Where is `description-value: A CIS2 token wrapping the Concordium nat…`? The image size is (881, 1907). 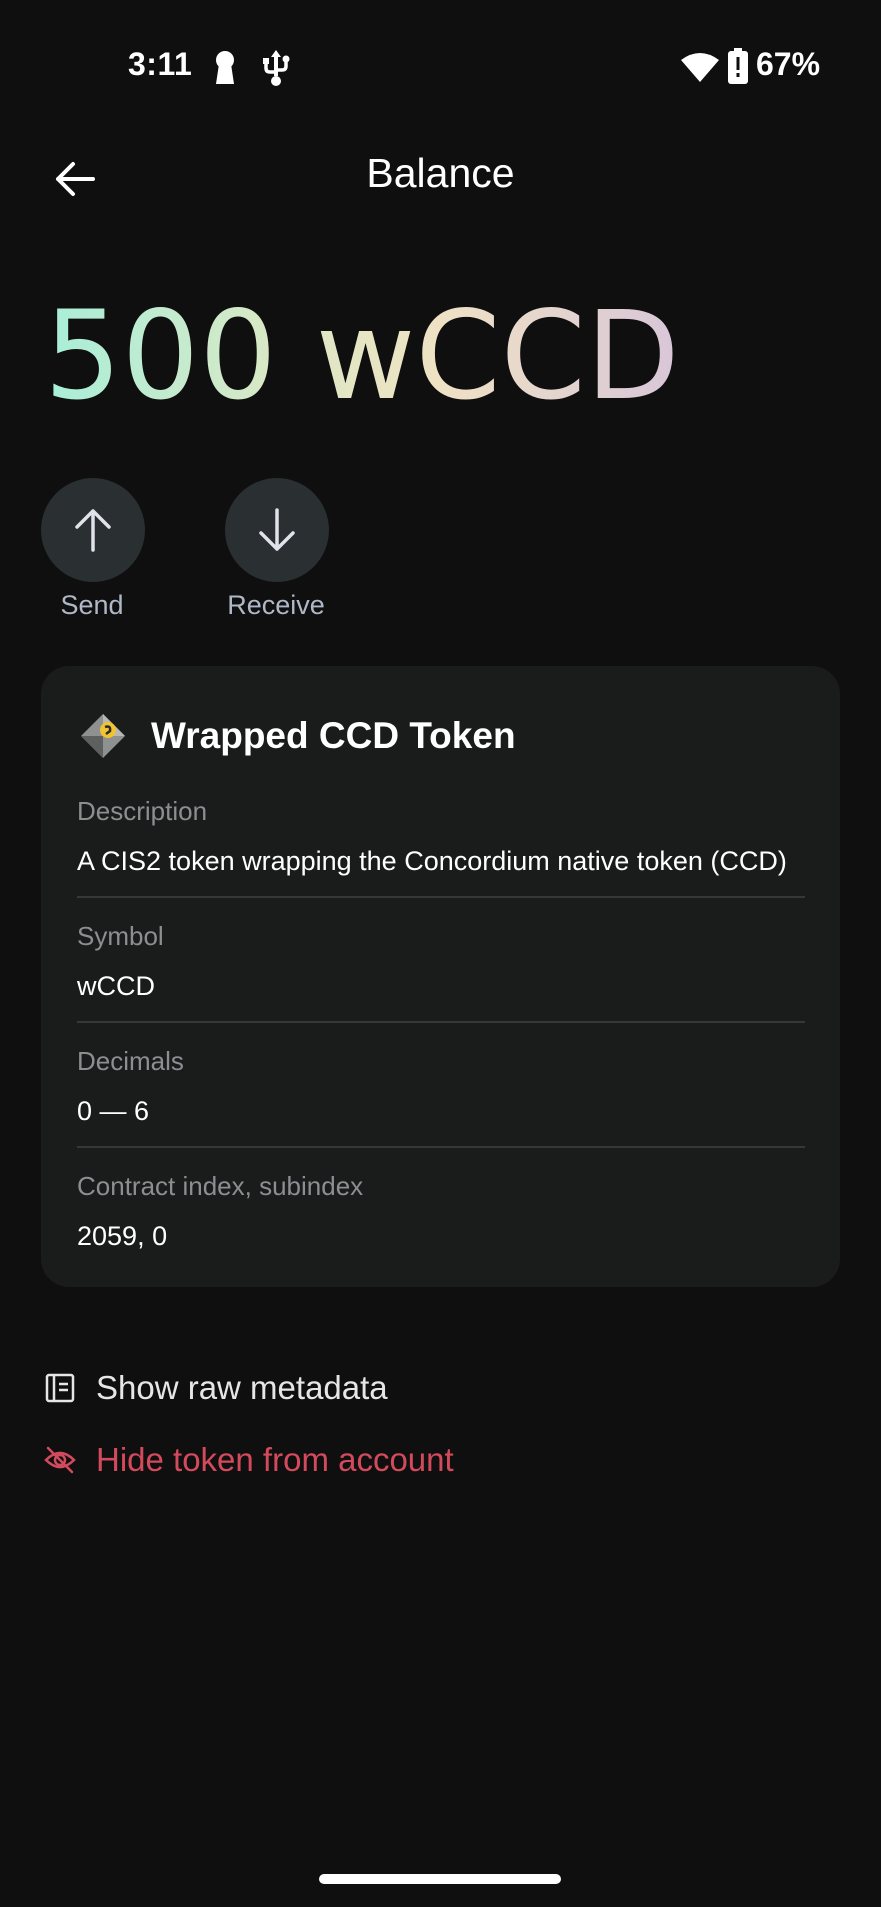 description-value: A CIS2 token wrapping the Concordium nat… is located at coordinates (432, 861).